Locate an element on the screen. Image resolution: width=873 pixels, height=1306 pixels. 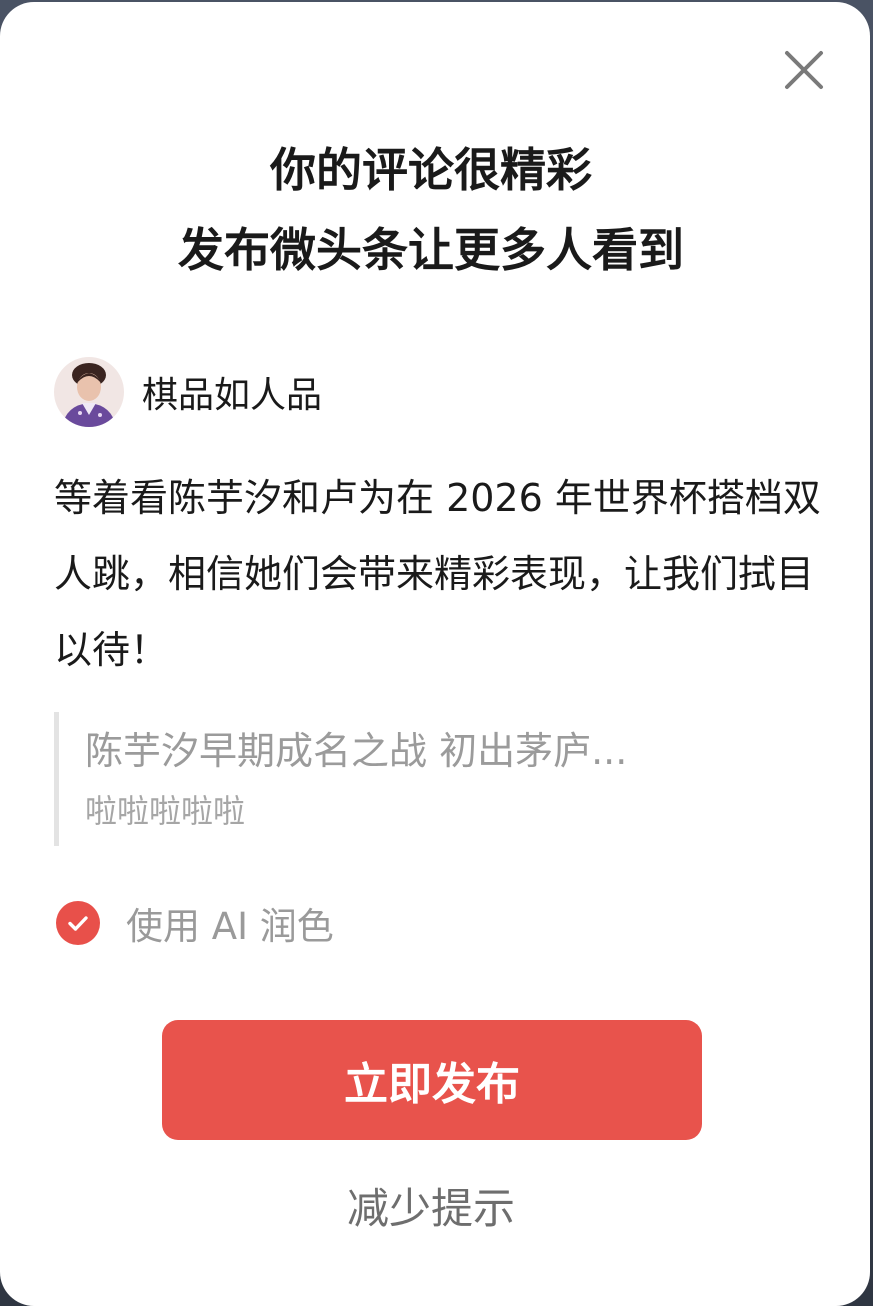
checkmark-glyph is located at coordinates (78, 923).